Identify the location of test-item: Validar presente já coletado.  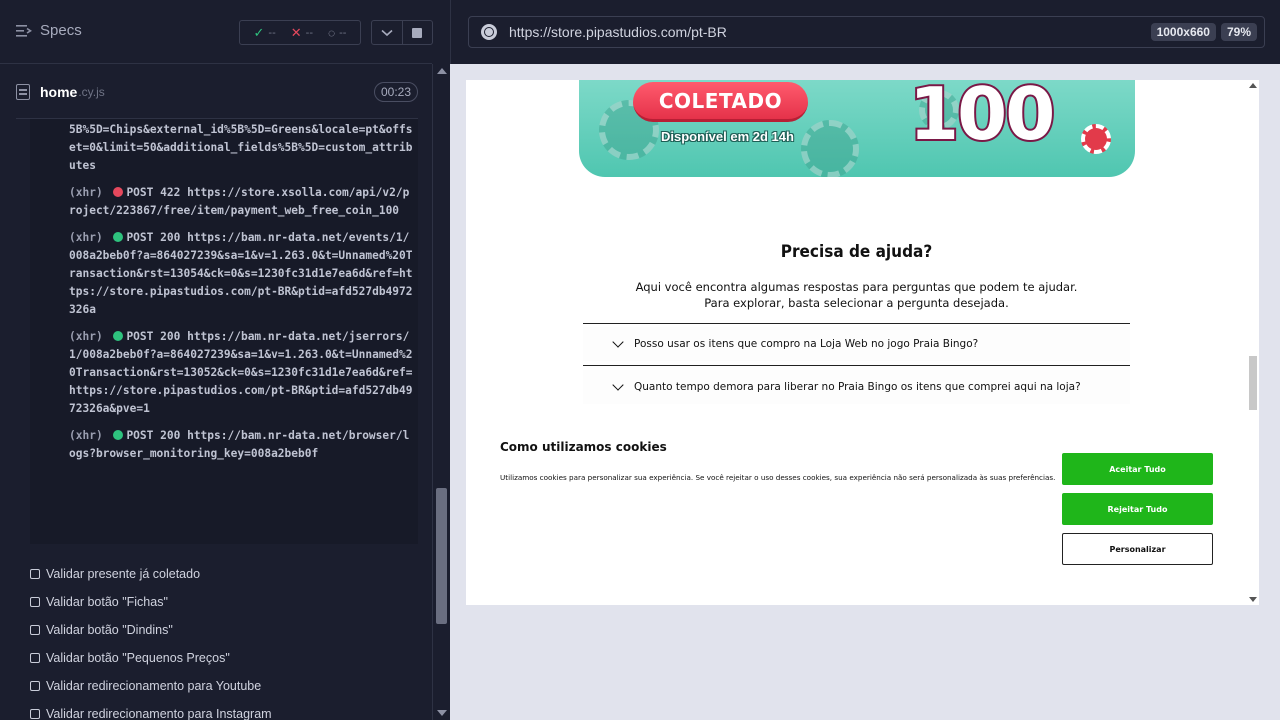
(230, 574).